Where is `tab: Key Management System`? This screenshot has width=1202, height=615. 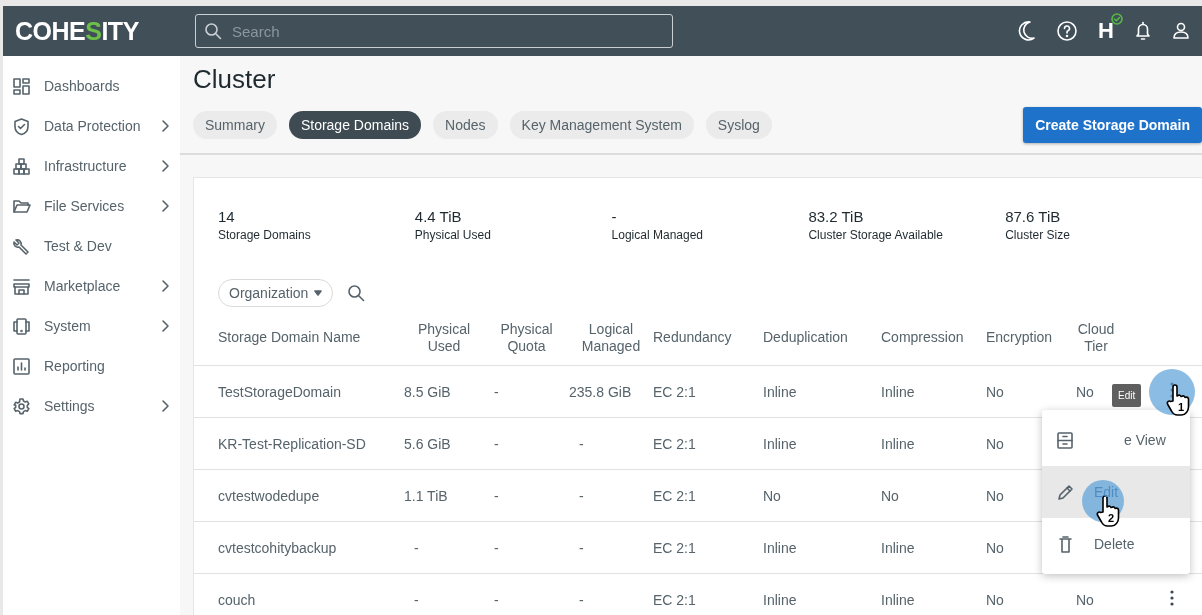
tab: Key Management System is located at coordinates (601, 125).